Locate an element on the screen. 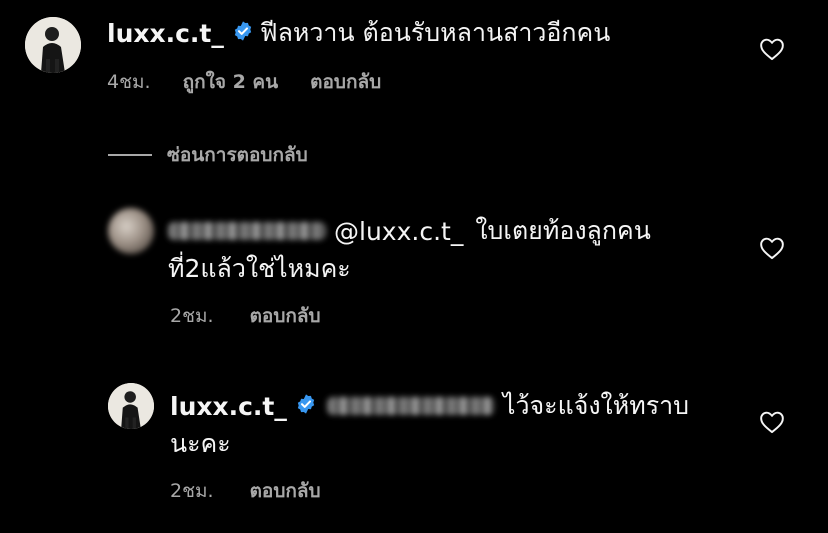  username-redacted is located at coordinates (247, 231).